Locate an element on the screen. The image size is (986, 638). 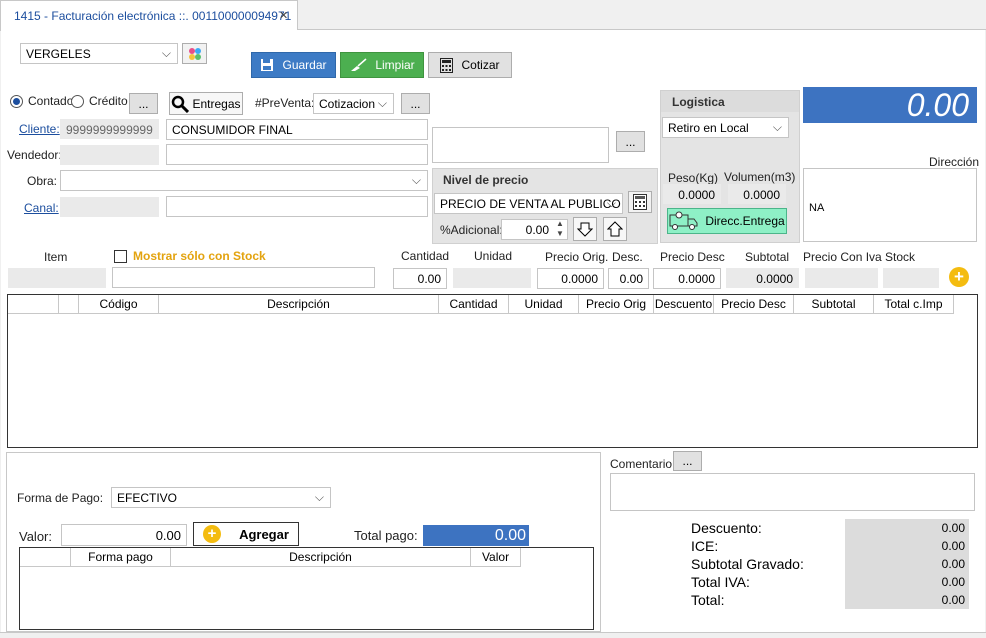
clear-button: Limpiar is located at coordinates (382, 65).